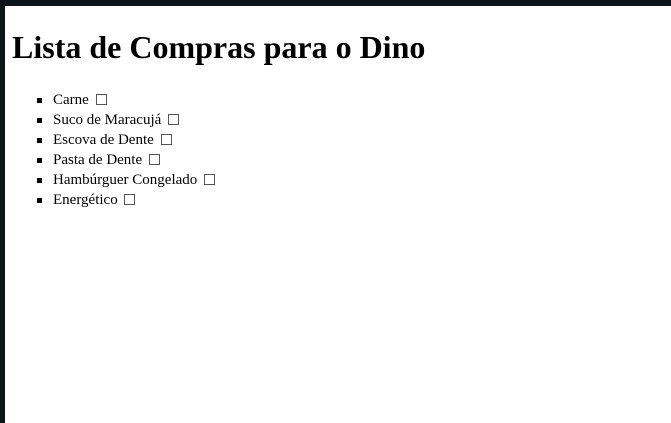 The image size is (671, 423). What do you see at coordinates (125, 180) in the screenshot?
I see `list-item-label: Hambúrguer Congelado` at bounding box center [125, 180].